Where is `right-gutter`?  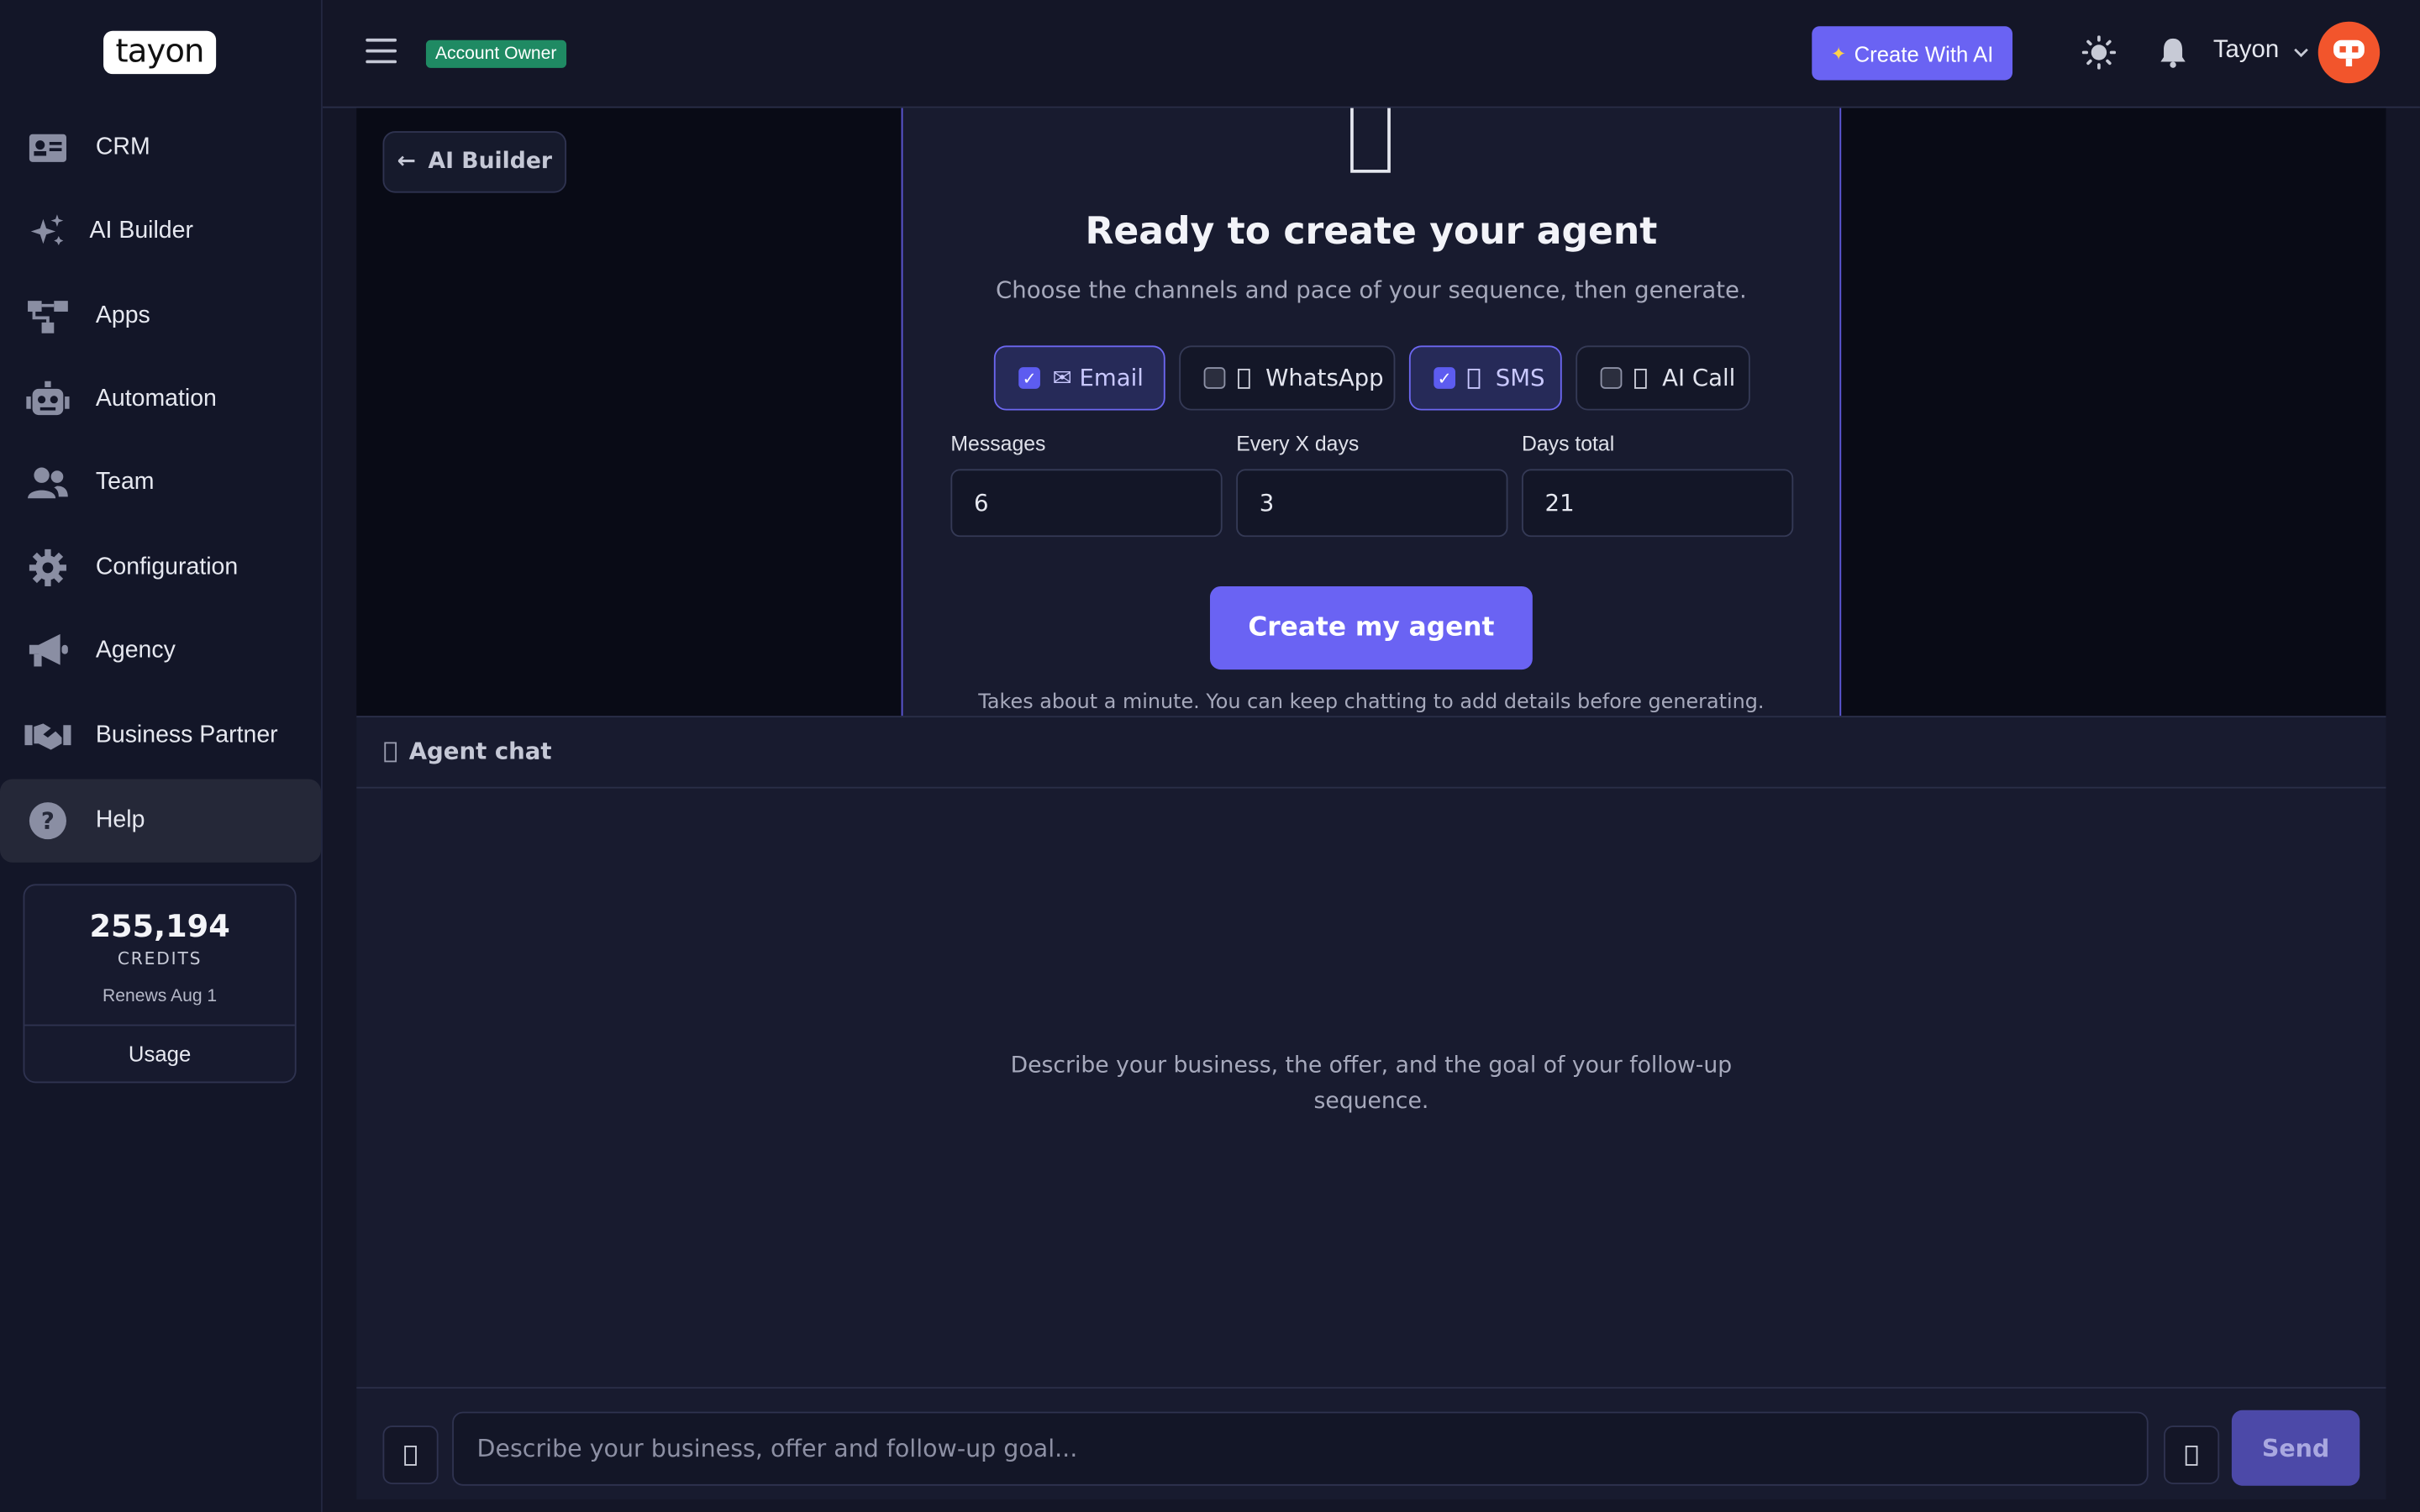
right-gutter is located at coordinates (2403, 810).